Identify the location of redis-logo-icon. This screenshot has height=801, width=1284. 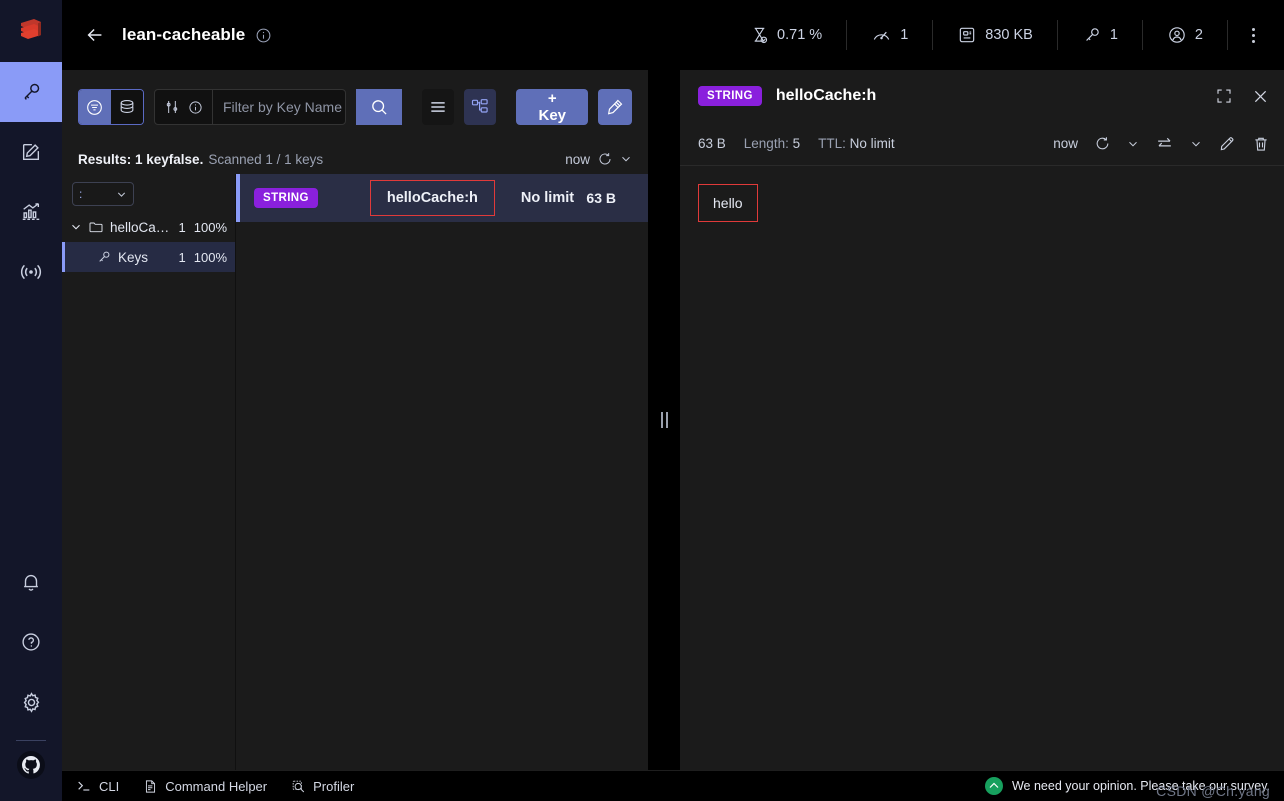
(31, 31).